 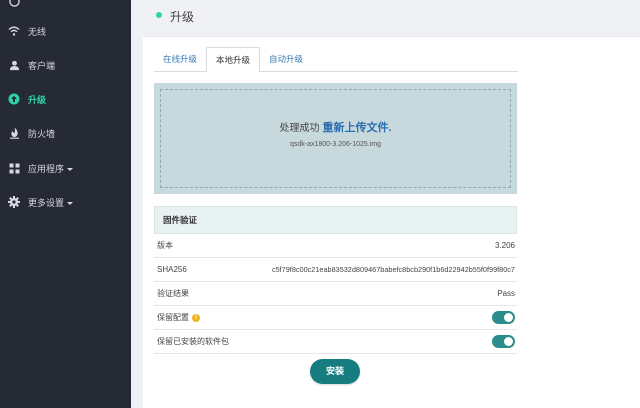 I want to click on sidebar-item-label: 应用程序, so click(x=46, y=168).